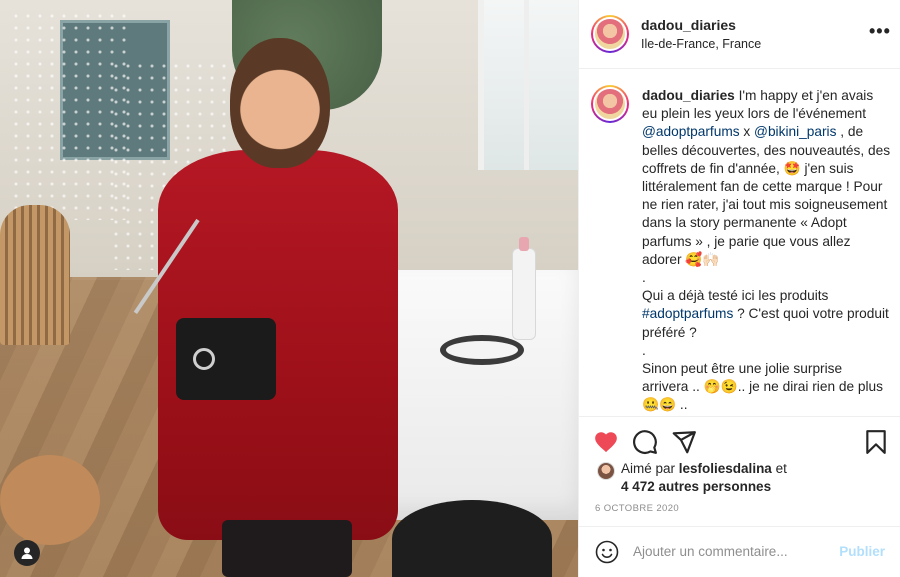 Image resolution: width=900 pixels, height=577 pixels. I want to click on post-location: Ile-de-France, France, so click(701, 44).